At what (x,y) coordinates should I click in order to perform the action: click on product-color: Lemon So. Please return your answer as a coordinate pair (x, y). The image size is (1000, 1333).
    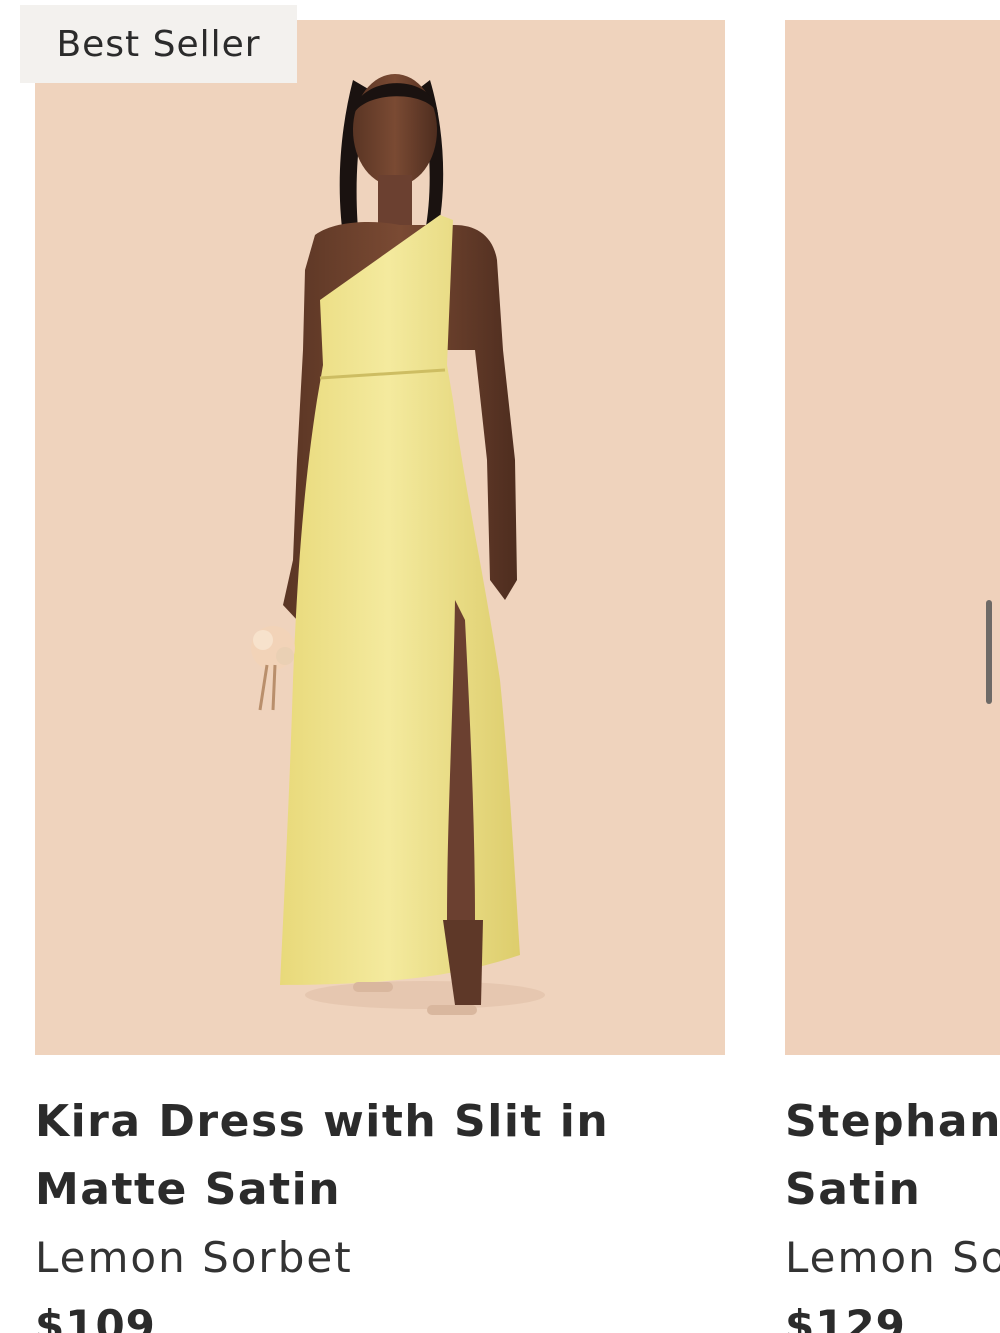
    Looking at the image, I should click on (892, 1257).